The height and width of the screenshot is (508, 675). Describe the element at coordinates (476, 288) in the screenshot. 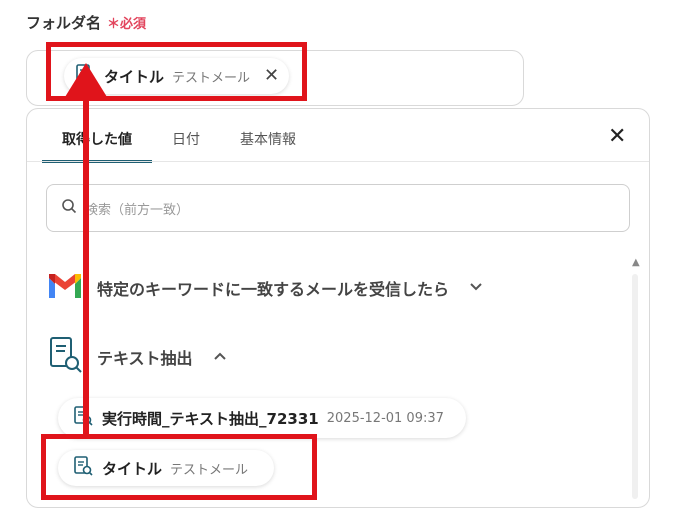

I see `chevron-down-icon` at that location.